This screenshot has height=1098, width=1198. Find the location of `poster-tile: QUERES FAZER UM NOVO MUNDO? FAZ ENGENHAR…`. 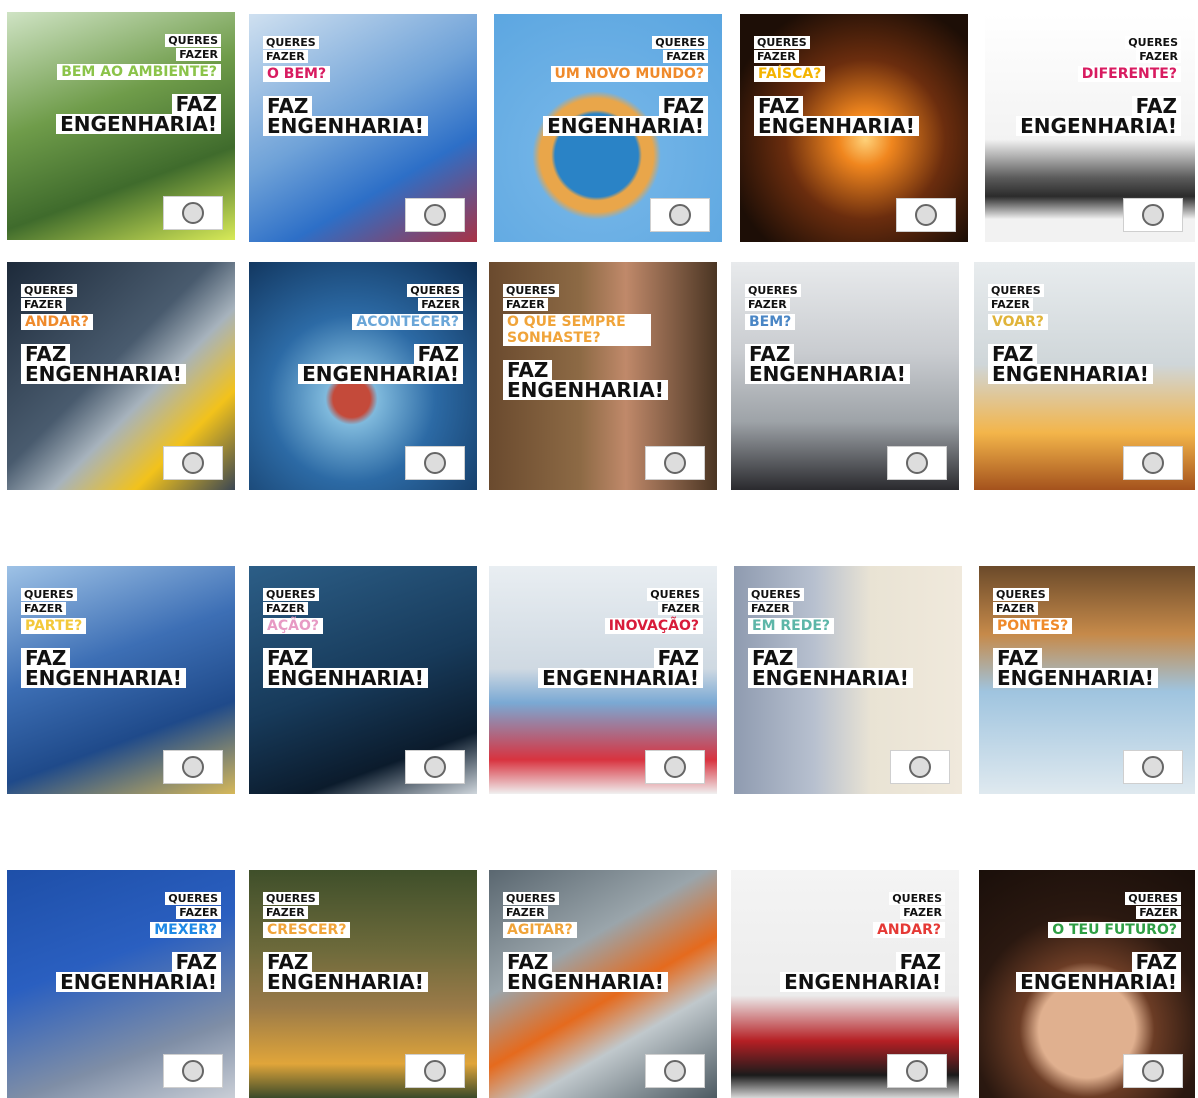

poster-tile: QUERES FAZER UM NOVO MUNDO? FAZ ENGENHAR… is located at coordinates (608, 128).